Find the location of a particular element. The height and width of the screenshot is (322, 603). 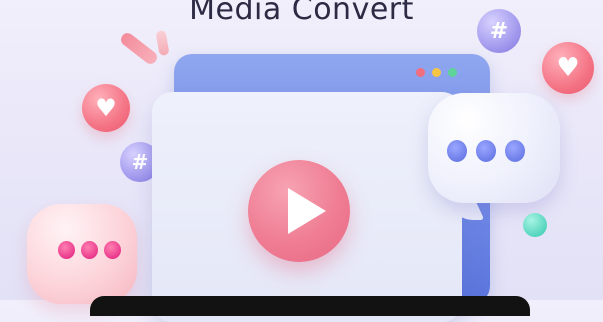

hashtag-icon: # is located at coordinates (499, 31).